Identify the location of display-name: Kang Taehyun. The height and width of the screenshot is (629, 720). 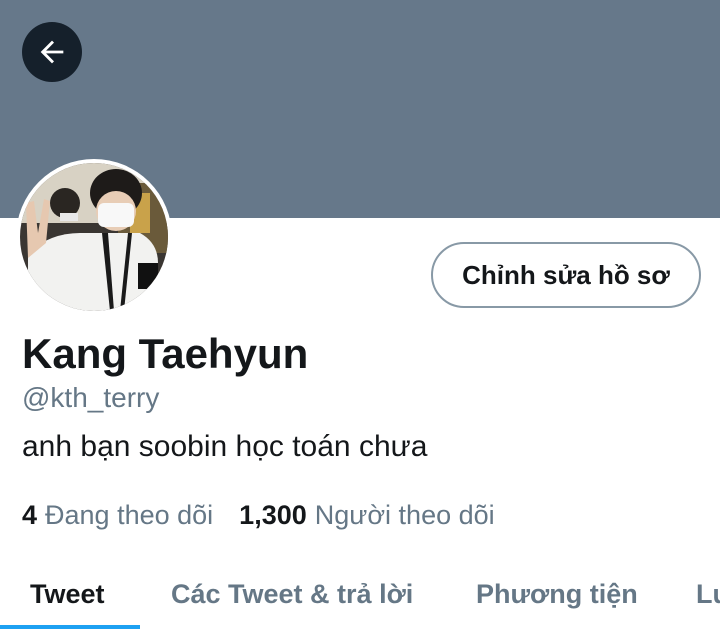
(165, 353).